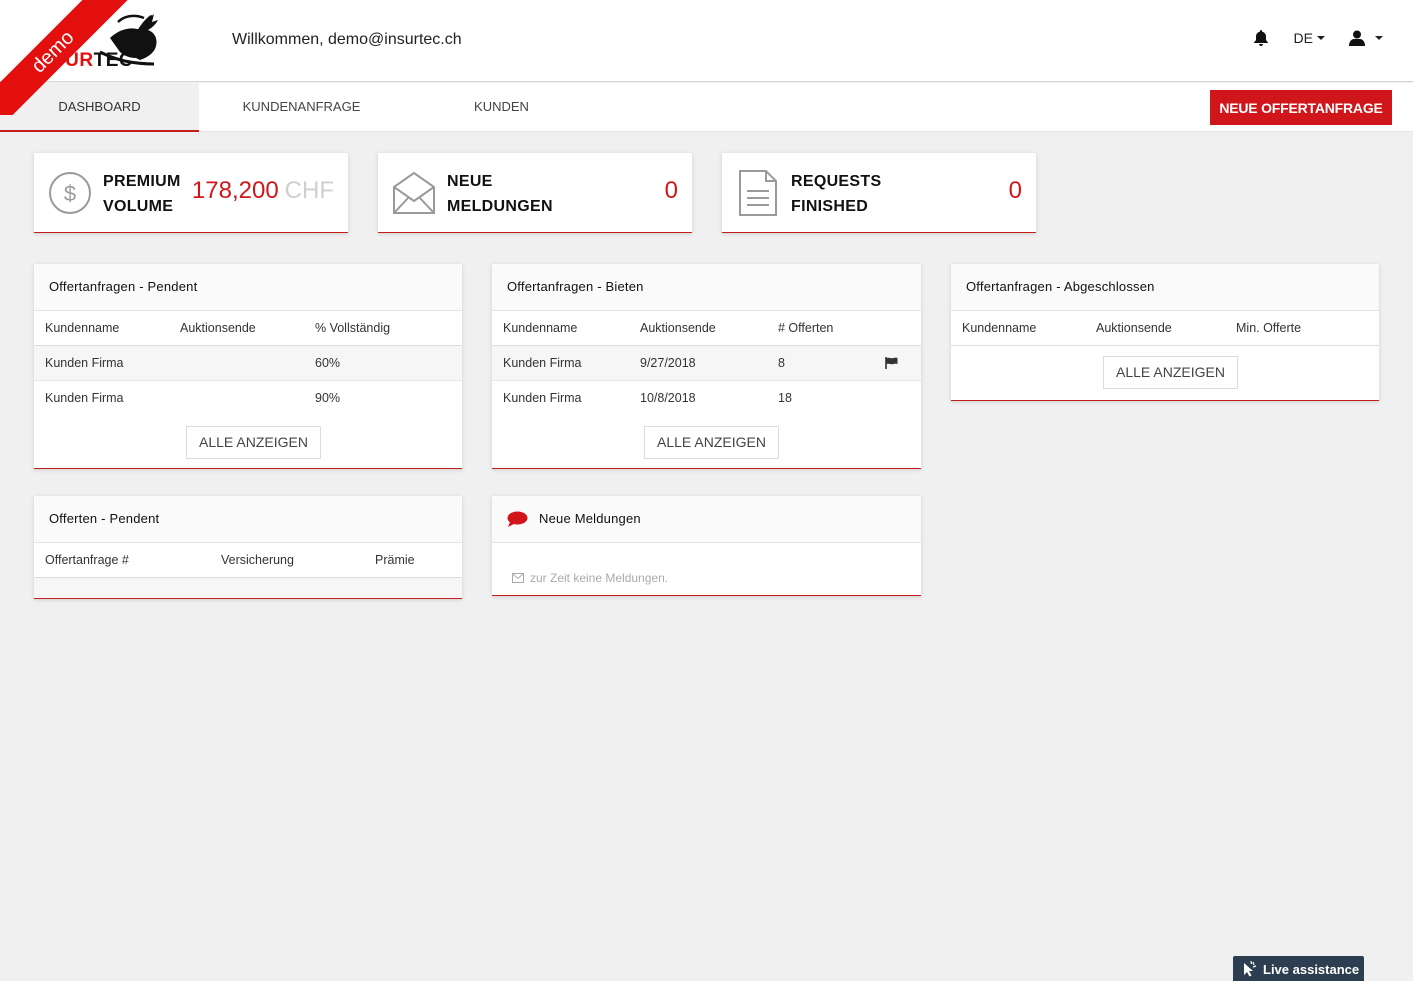  What do you see at coordinates (706, 287) in the screenshot?
I see `panel-title: Offertanfragen - Bieten` at bounding box center [706, 287].